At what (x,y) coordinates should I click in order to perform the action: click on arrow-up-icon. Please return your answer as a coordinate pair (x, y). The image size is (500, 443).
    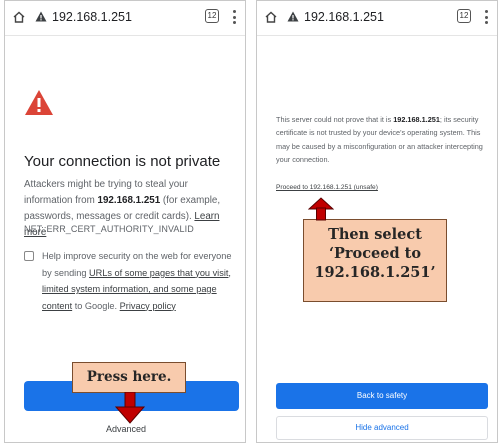
    Looking at the image, I should click on (321, 209).